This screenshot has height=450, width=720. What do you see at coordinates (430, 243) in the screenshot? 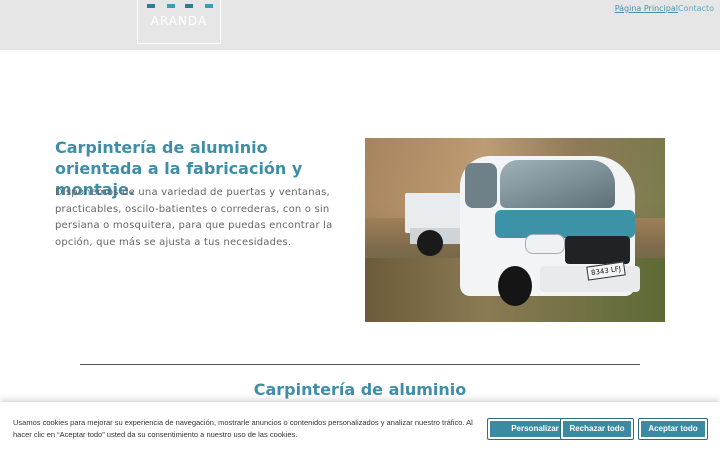
I see `truck-rear-wheel` at bounding box center [430, 243].